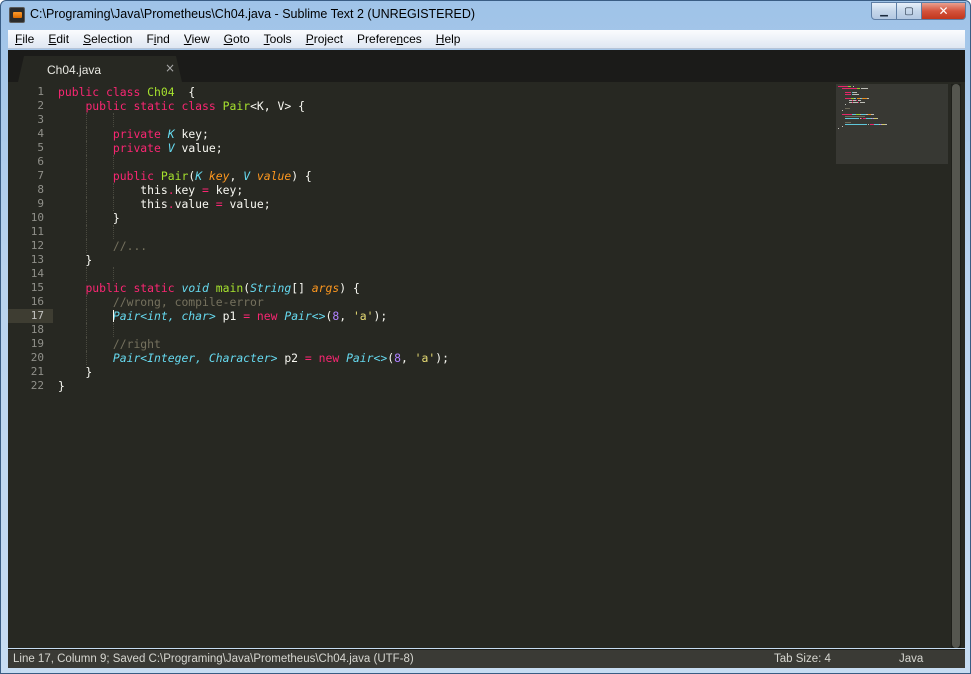  What do you see at coordinates (58, 39) in the screenshot?
I see `menu-edit: Edit` at bounding box center [58, 39].